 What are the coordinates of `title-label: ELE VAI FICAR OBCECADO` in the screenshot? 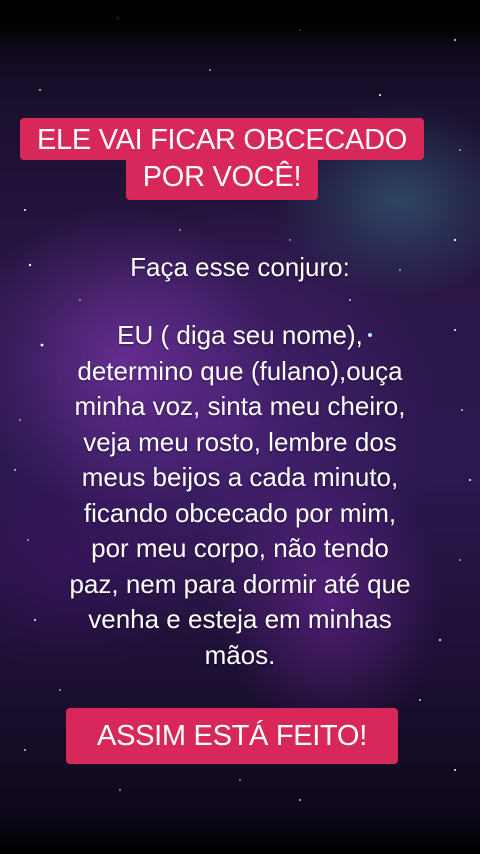 It's located at (222, 139).